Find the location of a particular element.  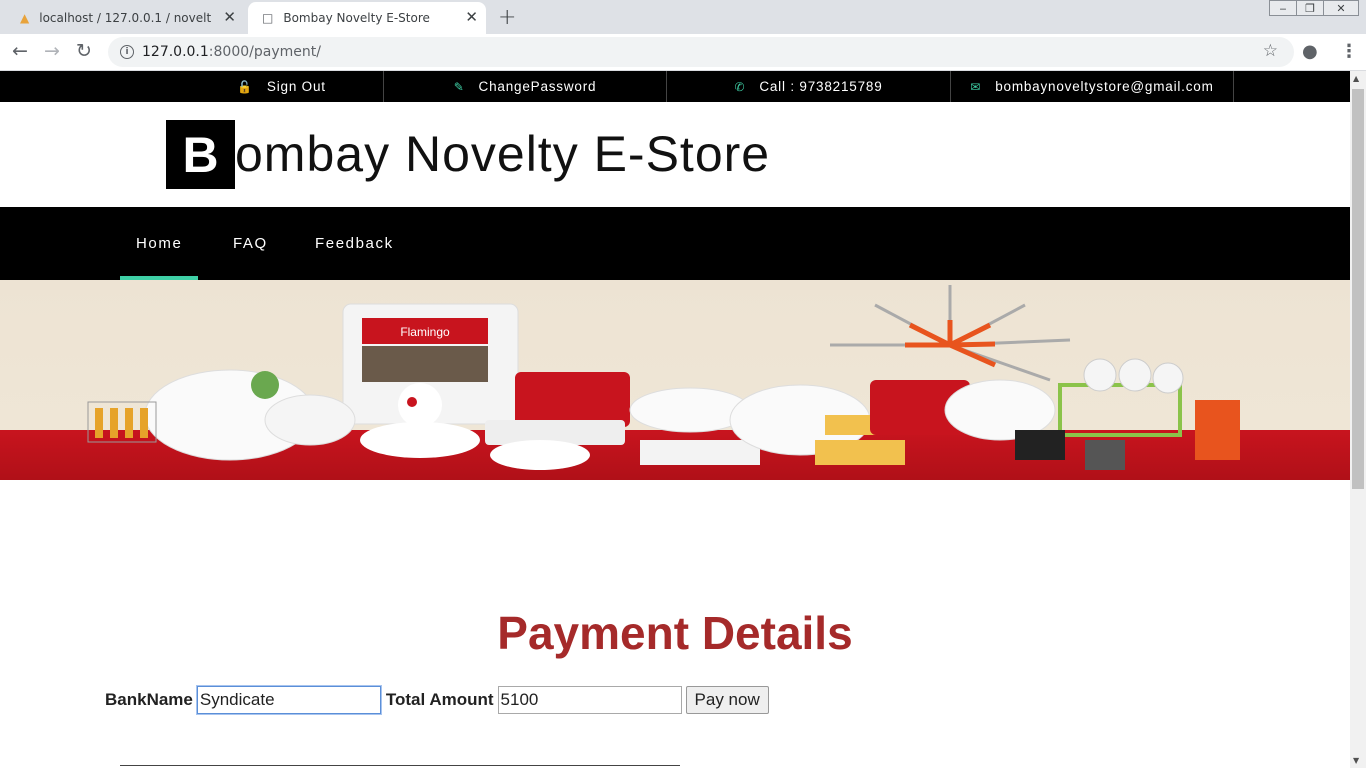

call-label: Call : 9738215789 is located at coordinates (821, 86).